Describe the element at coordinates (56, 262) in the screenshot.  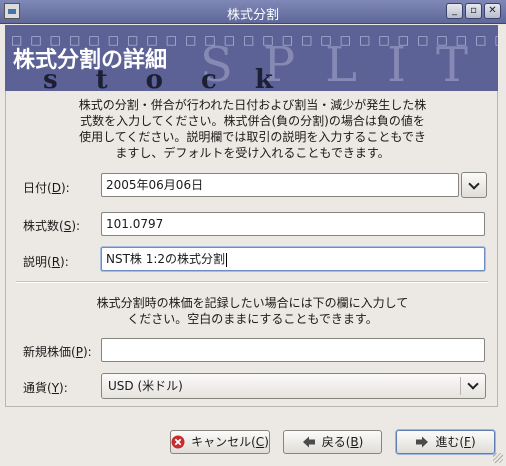
I see `description-label-mnemonic: R` at that location.